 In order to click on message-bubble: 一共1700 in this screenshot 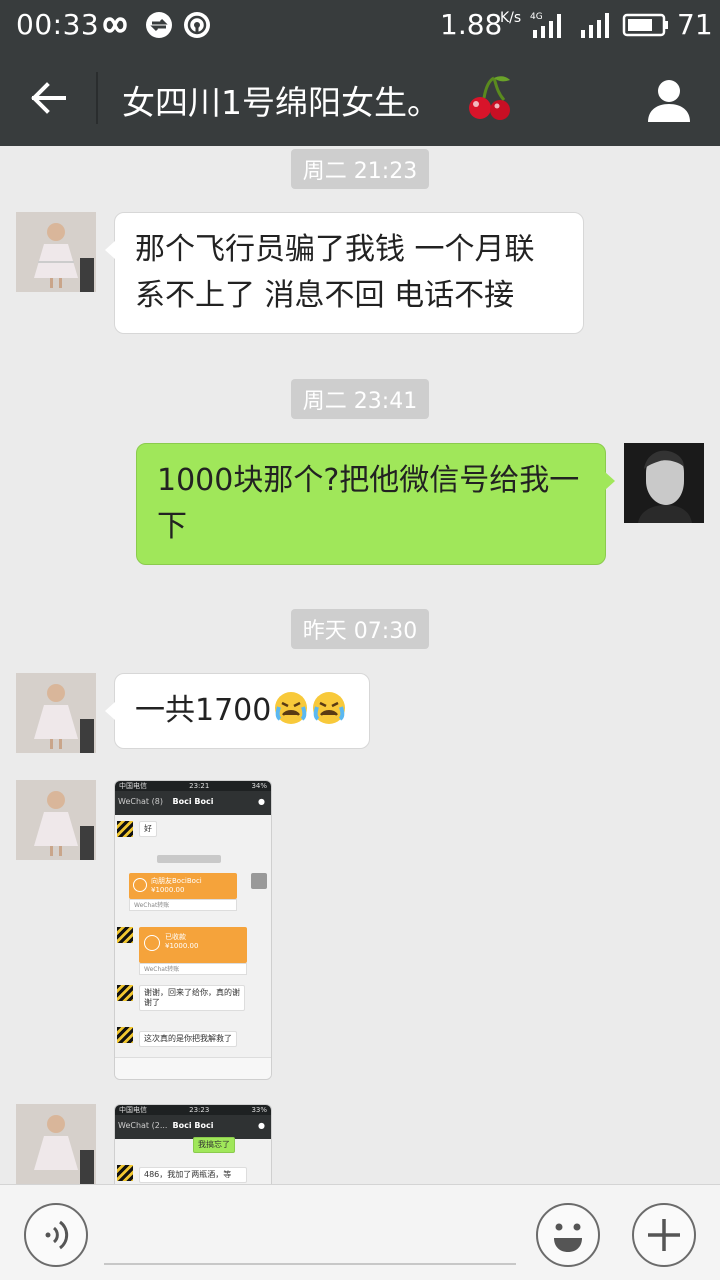, I will do `click(237, 711)`.